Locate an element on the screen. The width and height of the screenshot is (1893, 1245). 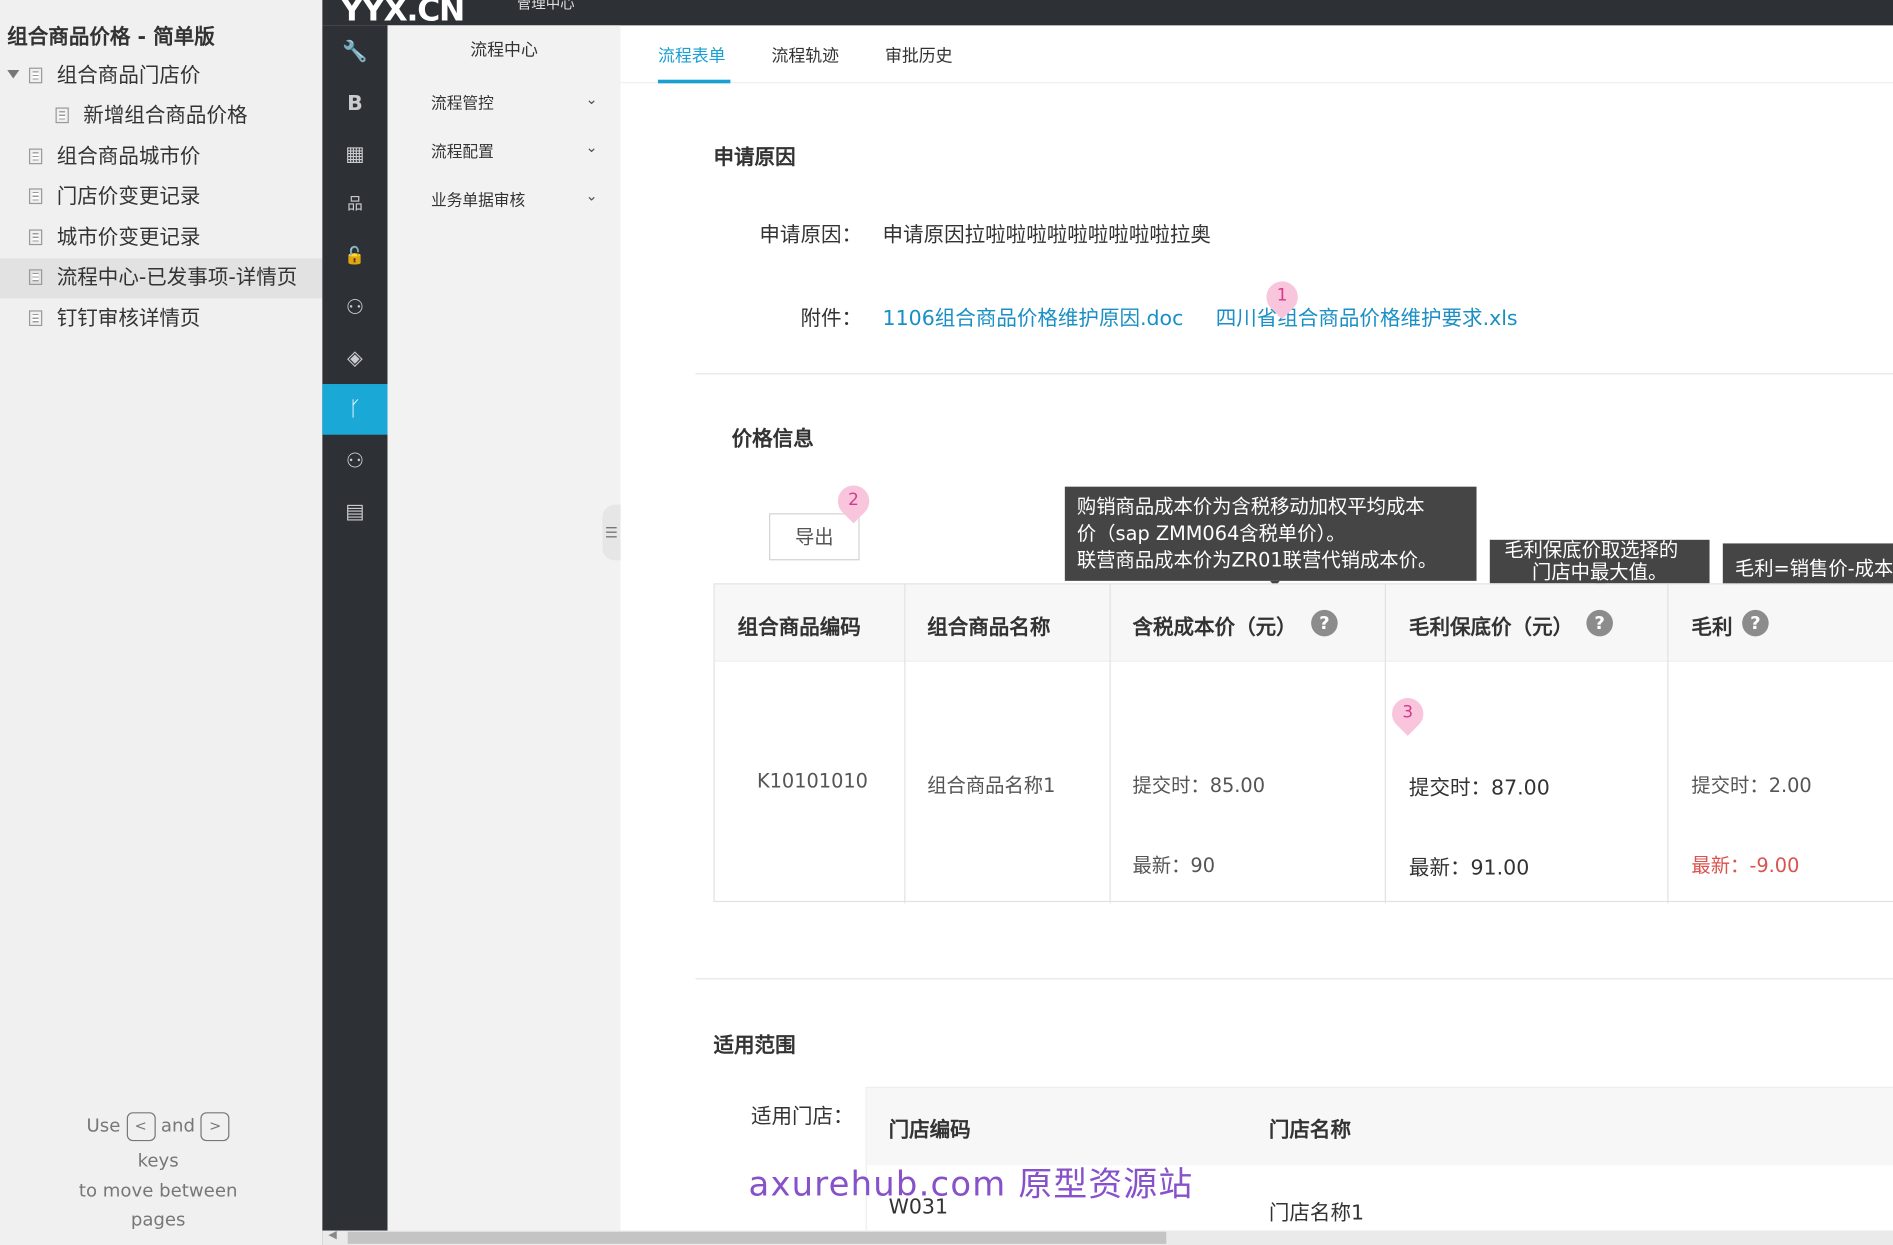
active-tab-indicator is located at coordinates (694, 81).